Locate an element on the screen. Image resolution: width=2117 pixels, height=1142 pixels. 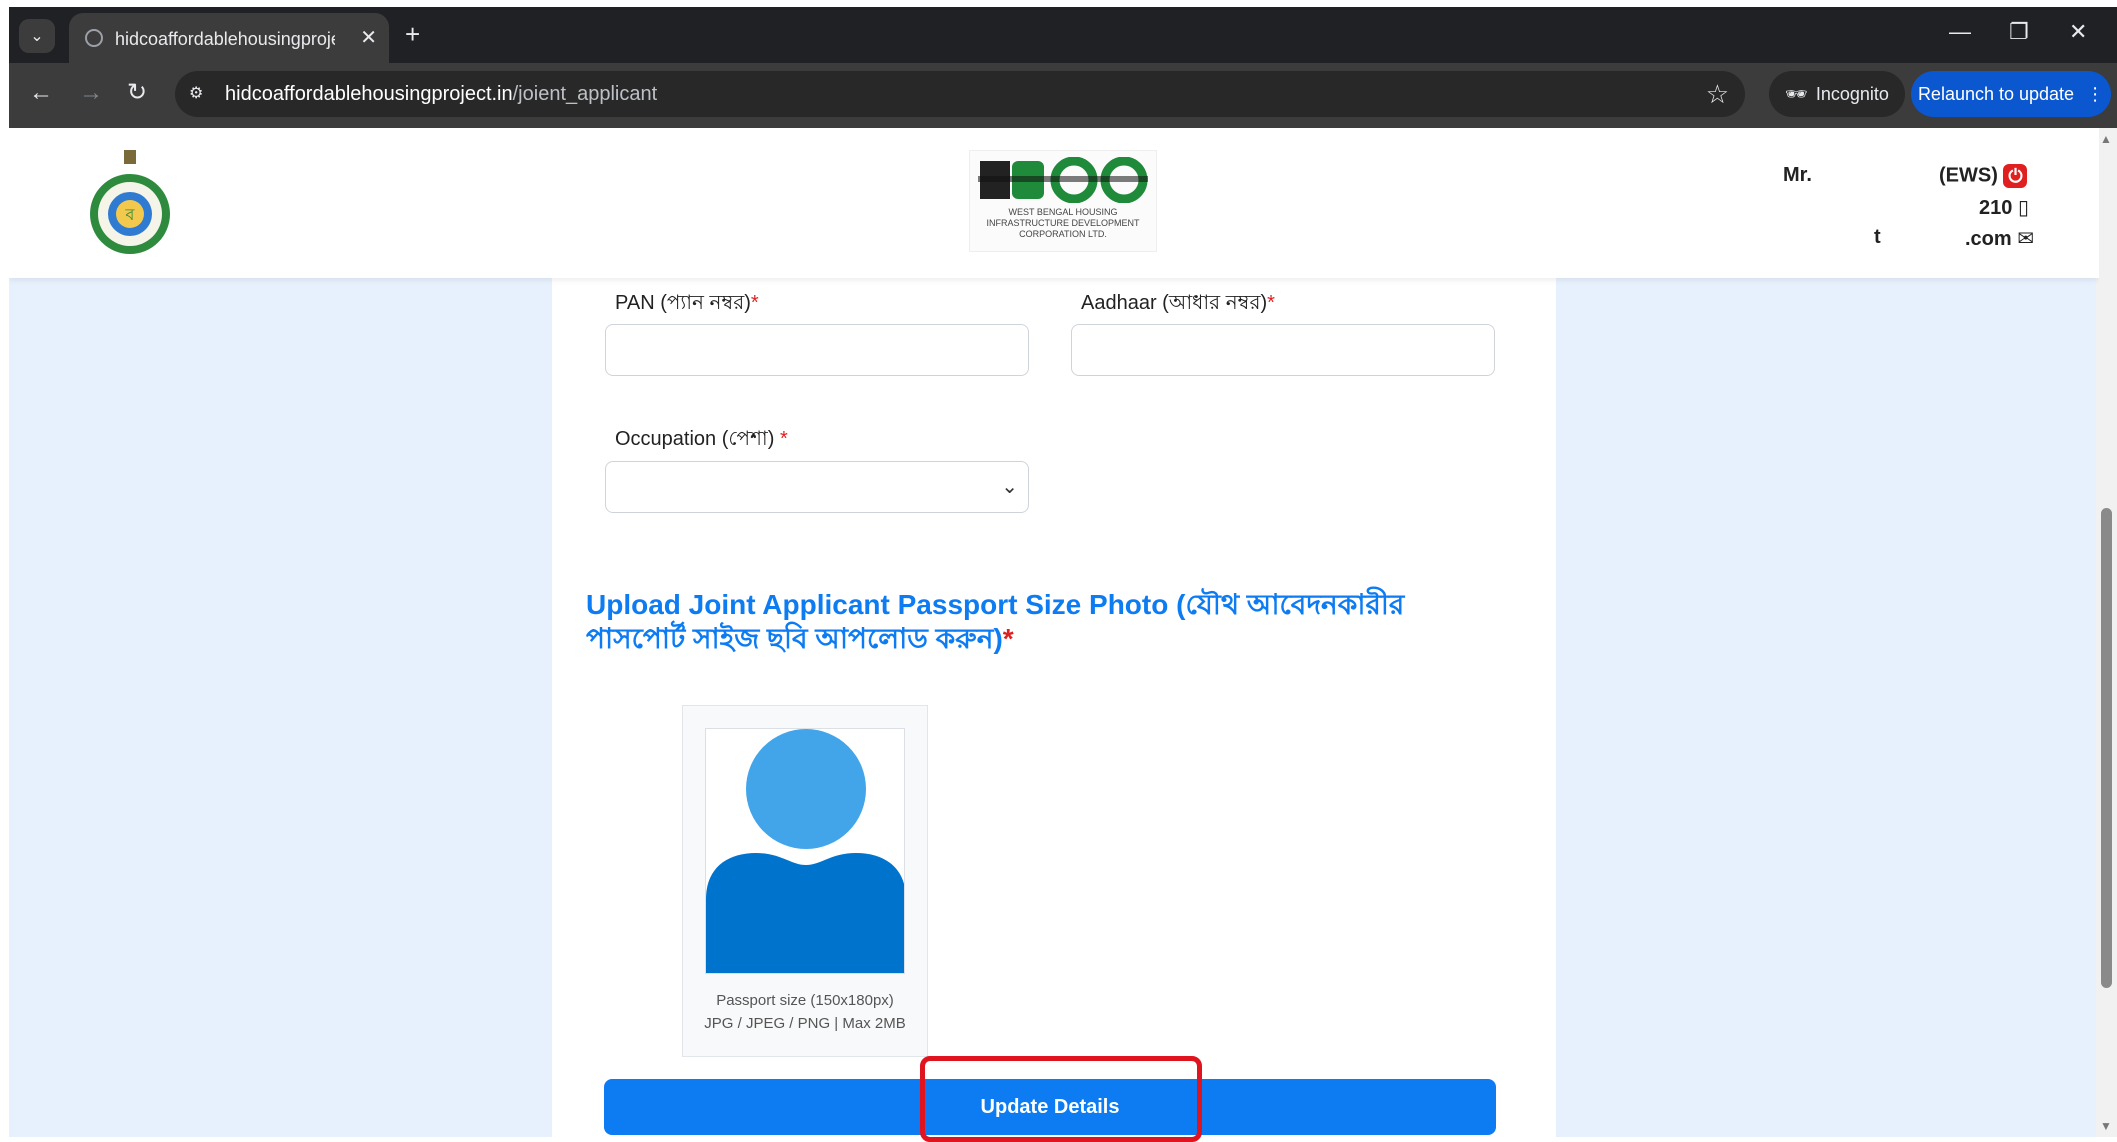
highlight-annotation is located at coordinates (1061, 1099).